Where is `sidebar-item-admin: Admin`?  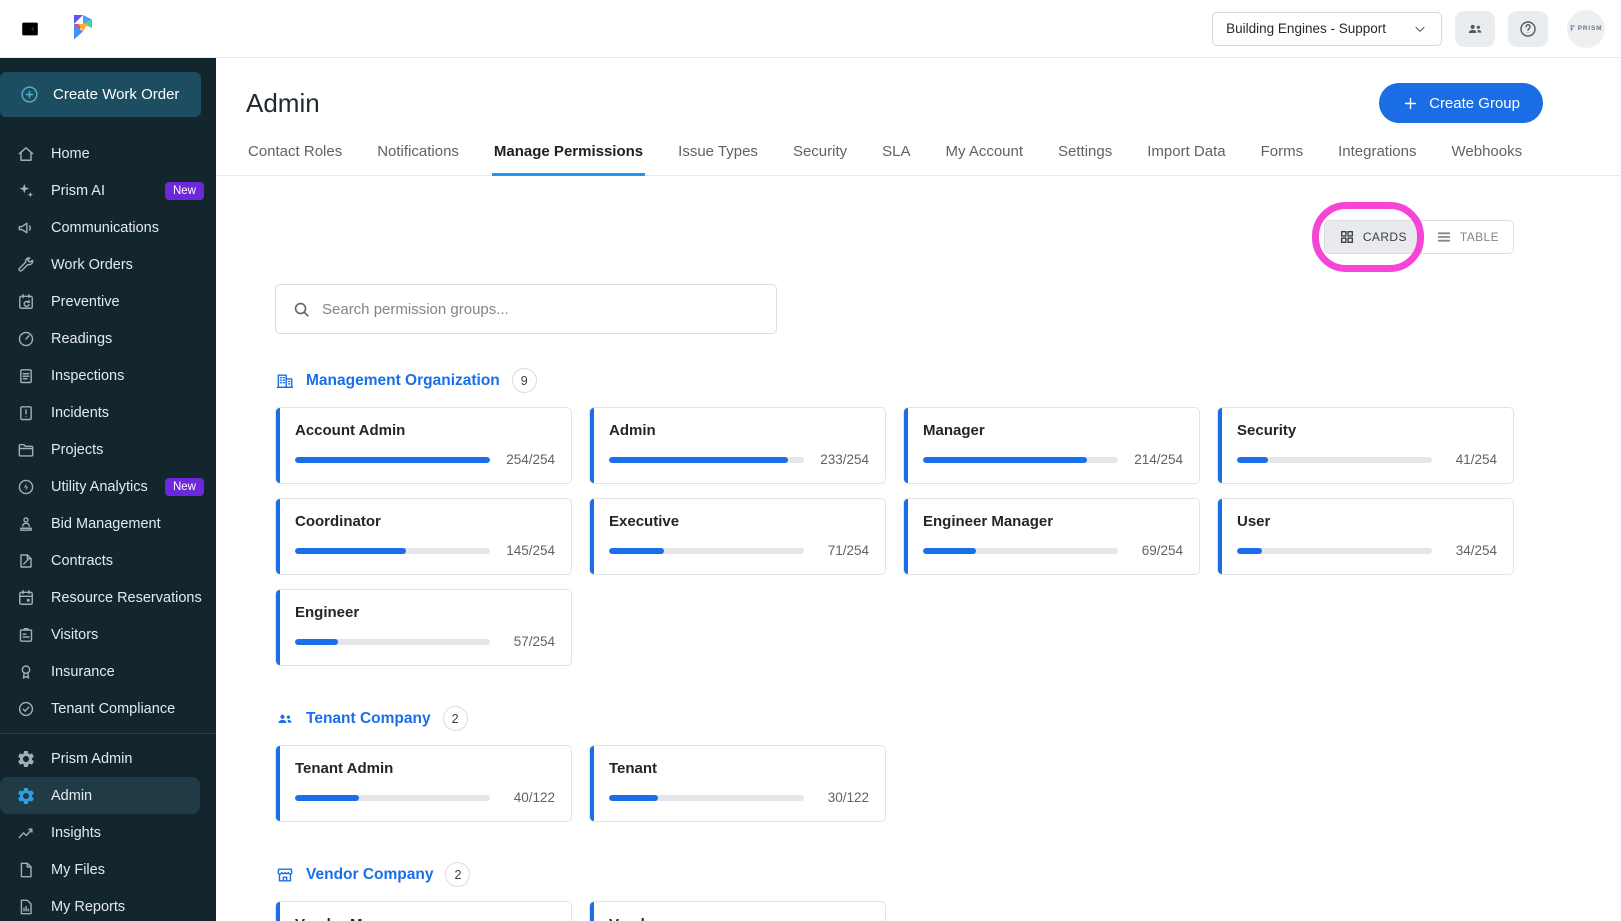
sidebar-item-admin: Admin is located at coordinates (100, 795).